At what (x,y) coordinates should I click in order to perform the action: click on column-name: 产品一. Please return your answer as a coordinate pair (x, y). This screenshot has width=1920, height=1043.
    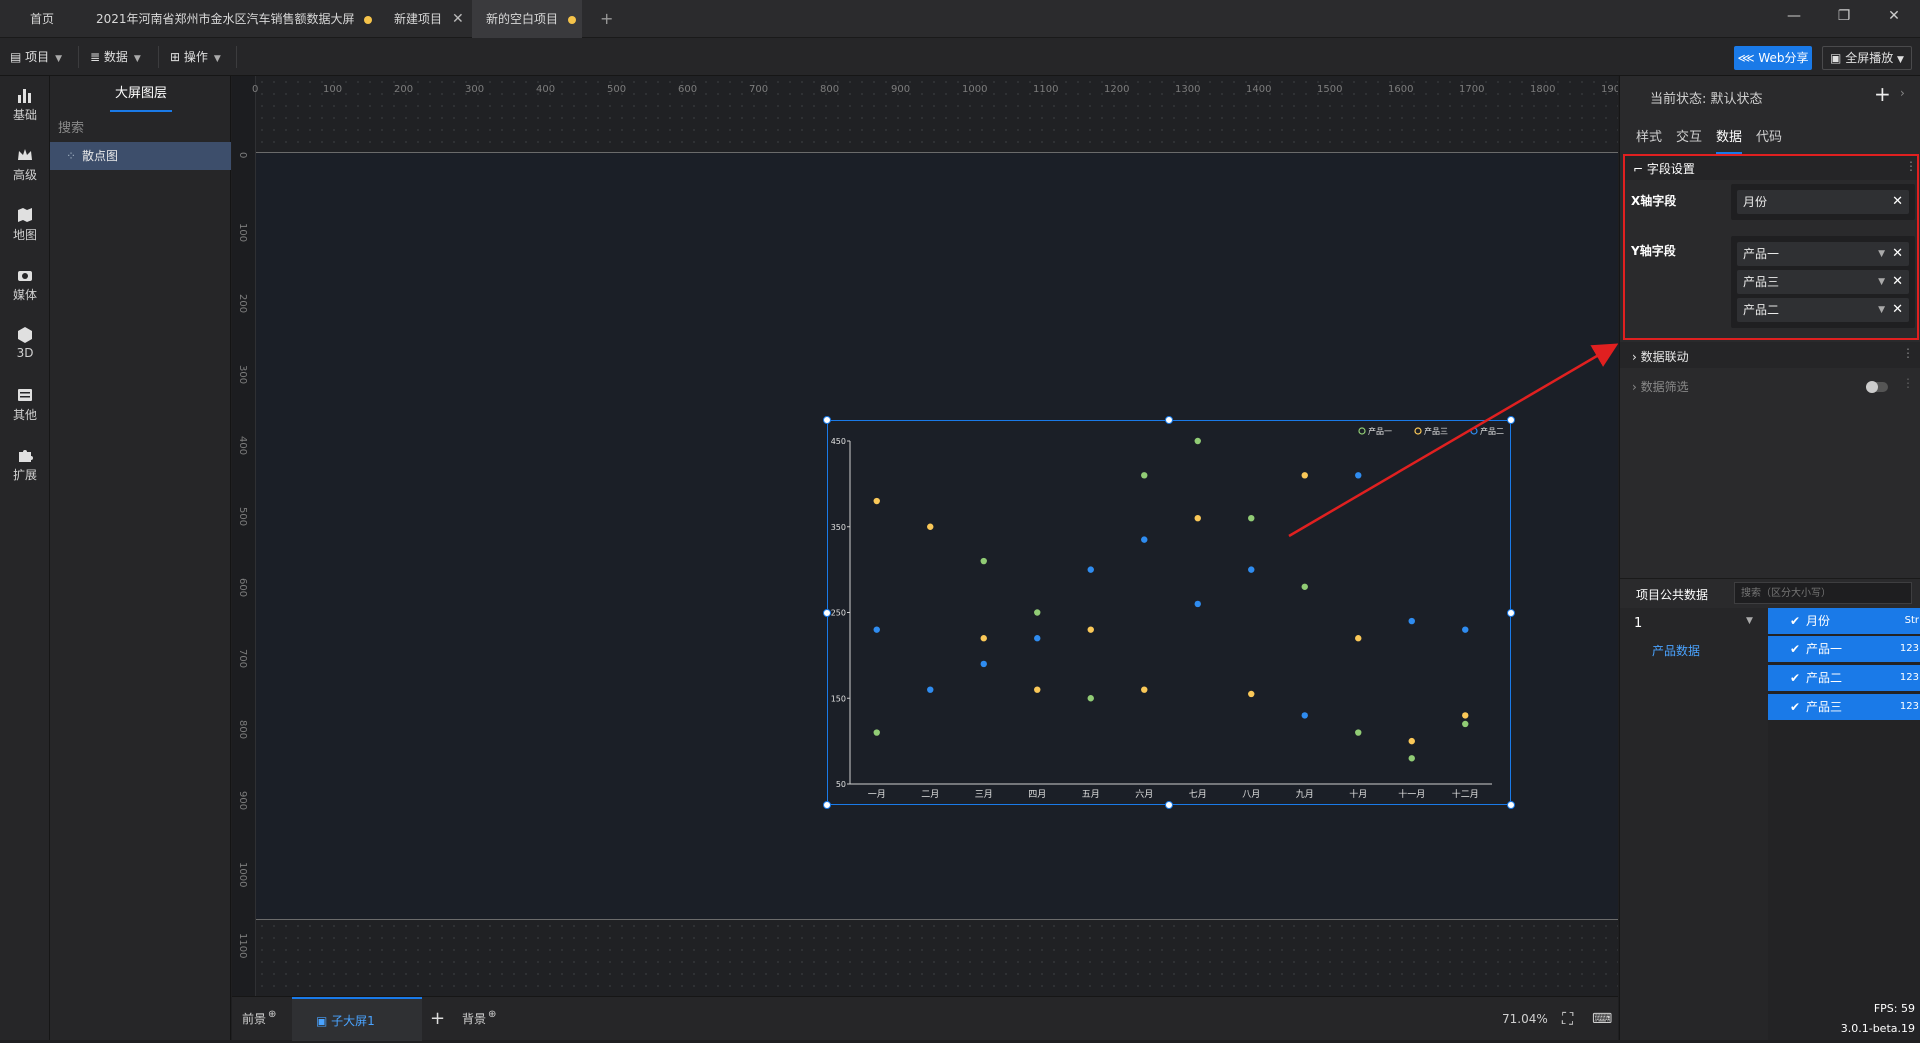
    Looking at the image, I should click on (1824, 649).